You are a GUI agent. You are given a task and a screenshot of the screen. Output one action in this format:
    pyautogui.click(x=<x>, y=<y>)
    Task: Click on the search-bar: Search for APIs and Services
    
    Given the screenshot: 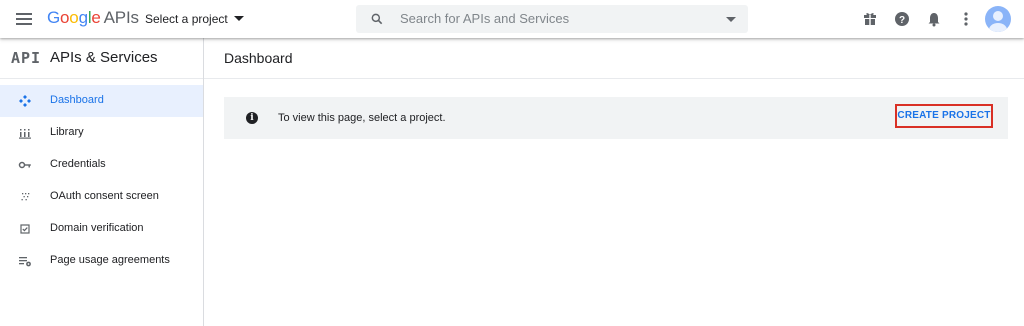 What is the action you would take?
    pyautogui.click(x=552, y=19)
    